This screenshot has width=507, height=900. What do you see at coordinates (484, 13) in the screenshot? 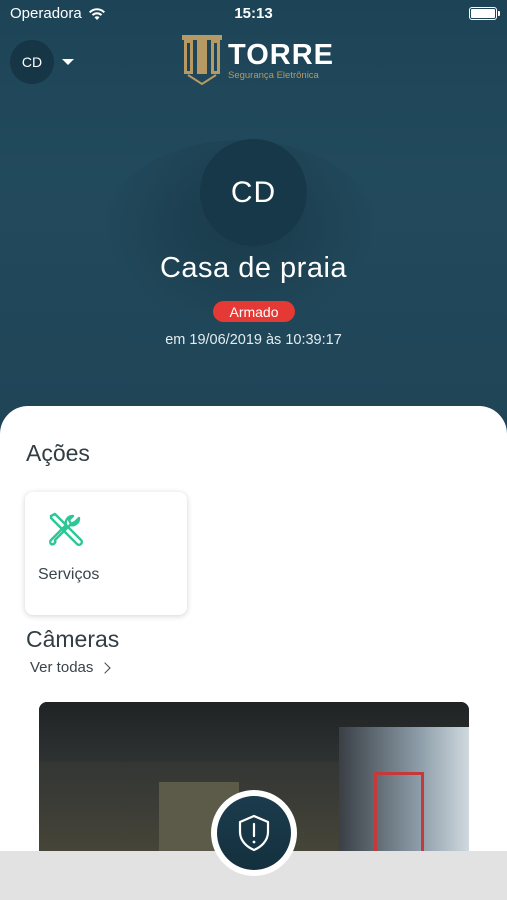
I see `battery-icon` at bounding box center [484, 13].